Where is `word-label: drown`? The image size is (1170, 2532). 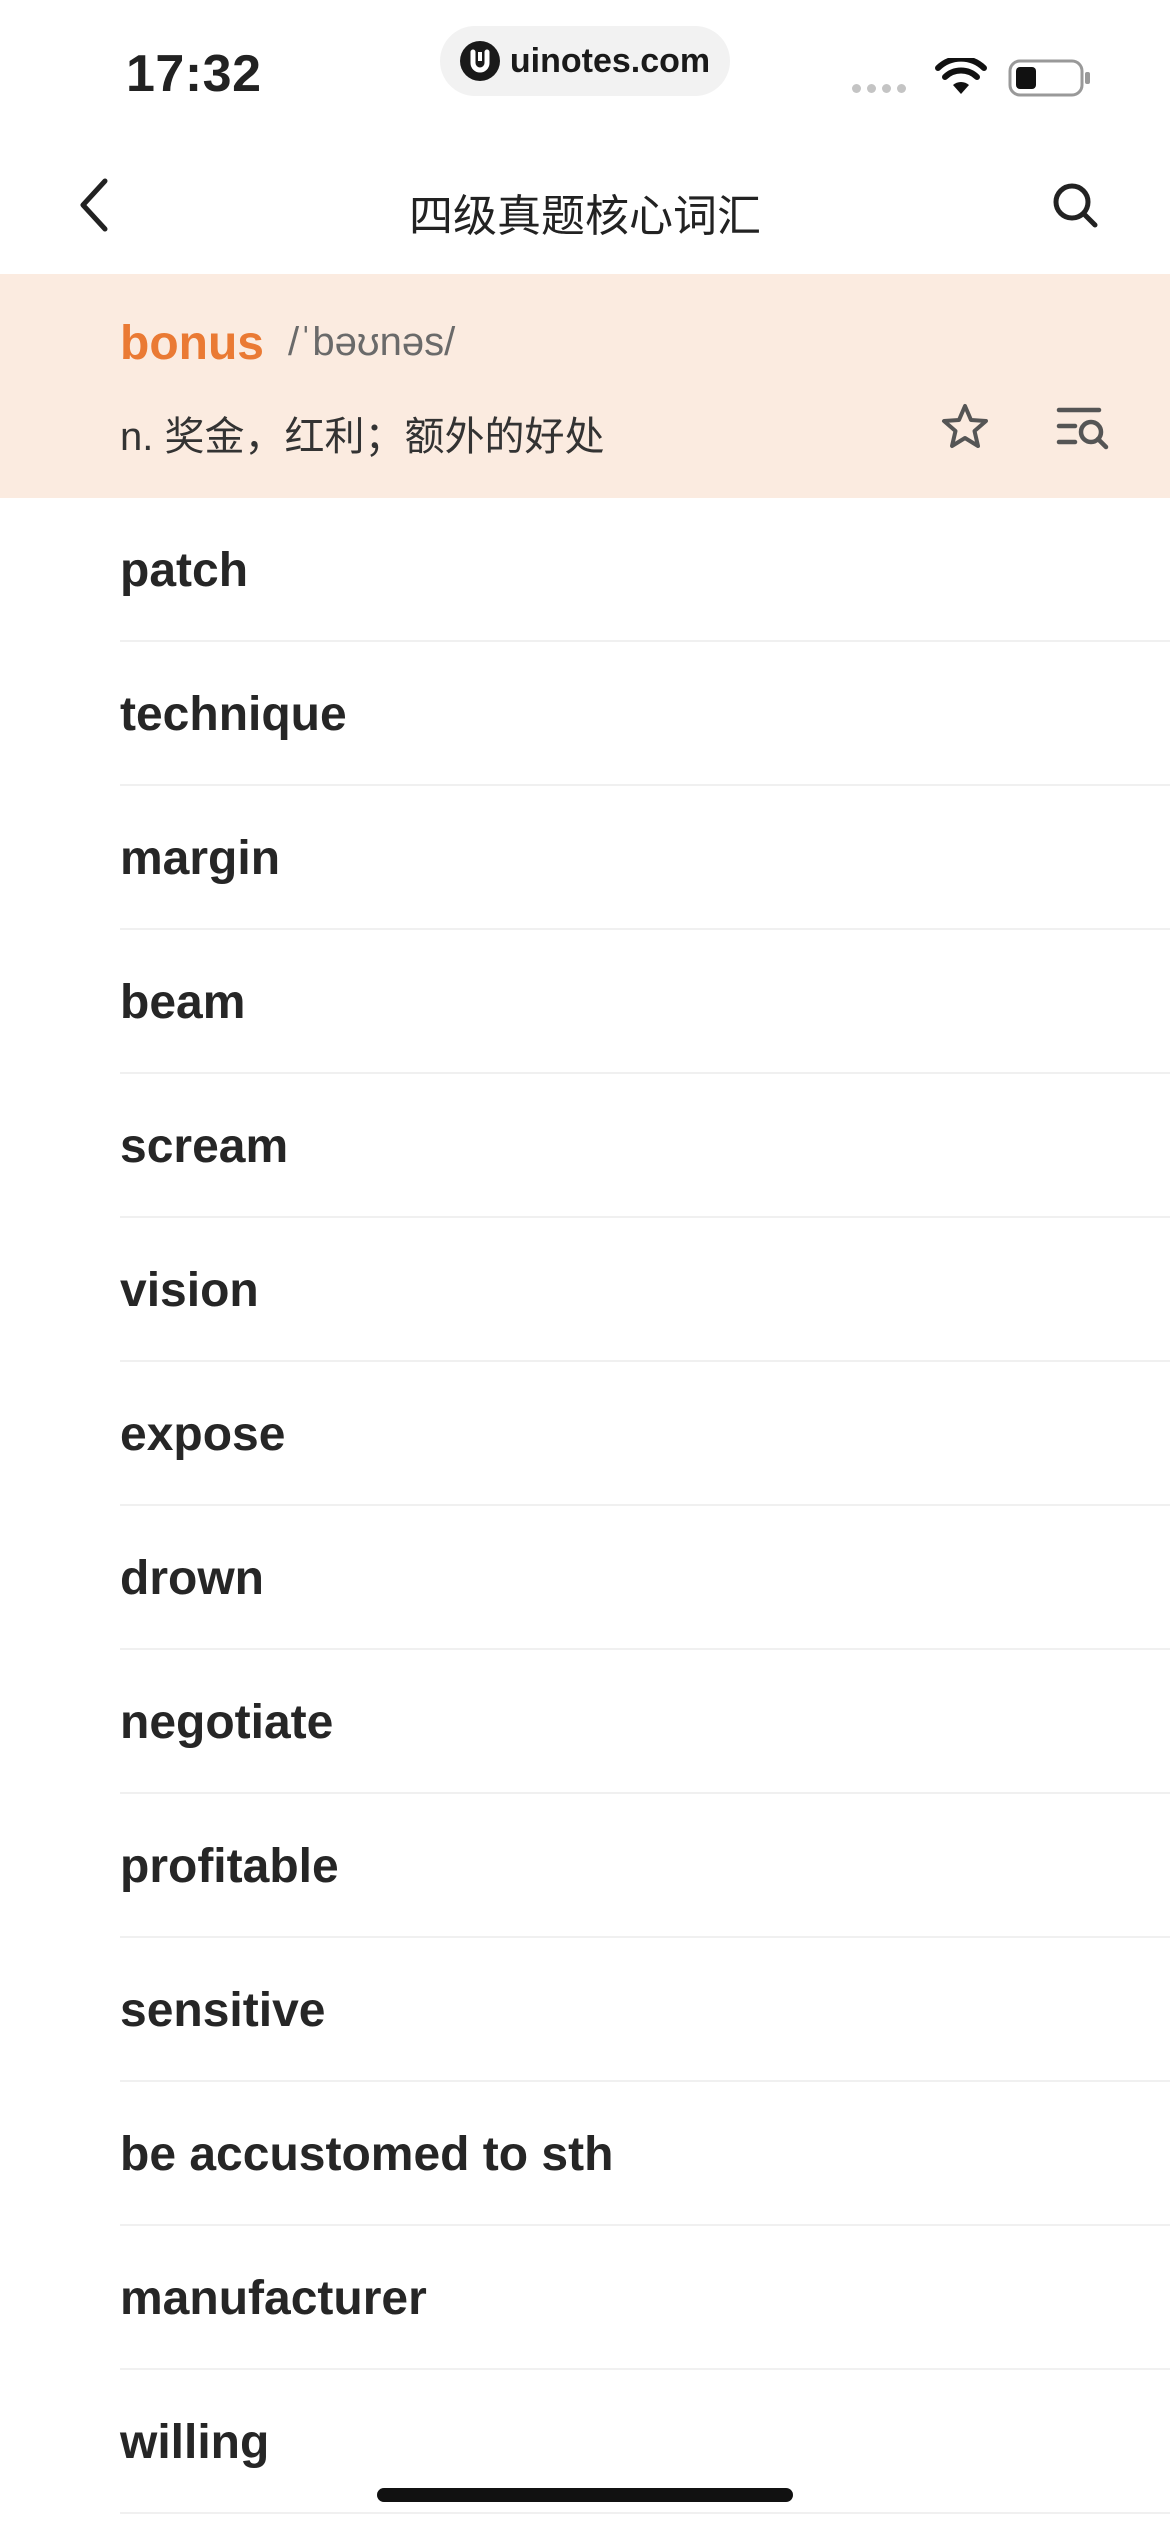 word-label: drown is located at coordinates (192, 1578).